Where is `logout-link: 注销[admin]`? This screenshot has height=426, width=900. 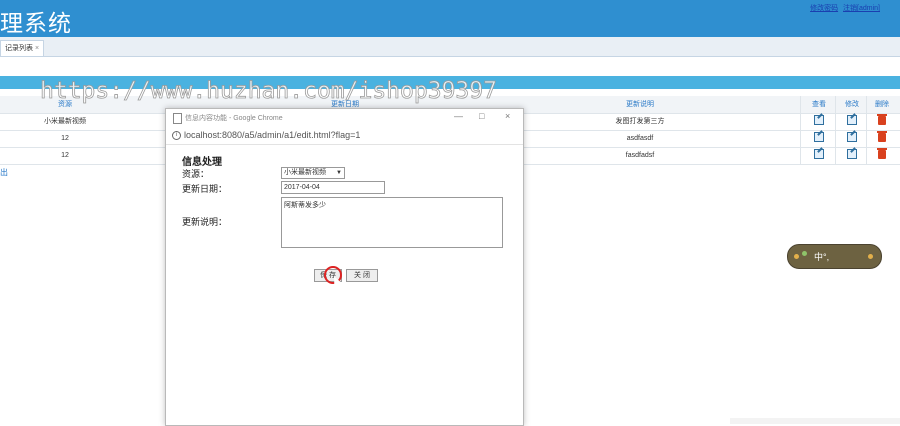
logout-link: 注销[admin] is located at coordinates (861, 8).